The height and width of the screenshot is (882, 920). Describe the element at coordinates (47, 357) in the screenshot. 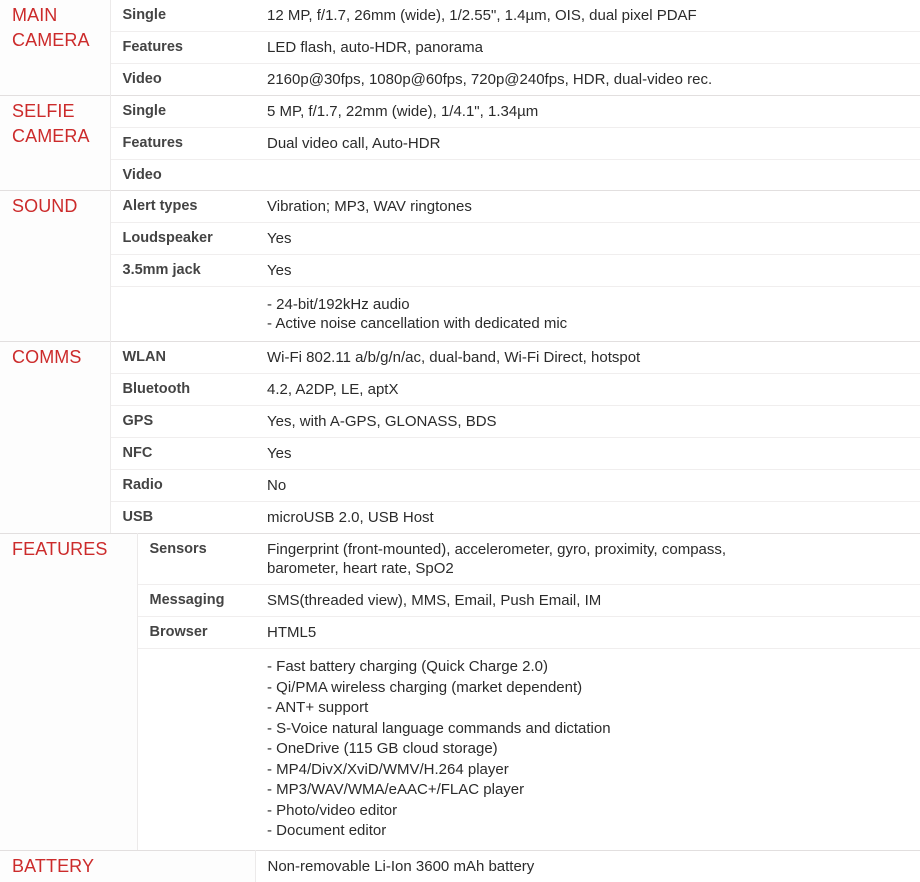

I see `section-heading-line: COMMS` at that location.